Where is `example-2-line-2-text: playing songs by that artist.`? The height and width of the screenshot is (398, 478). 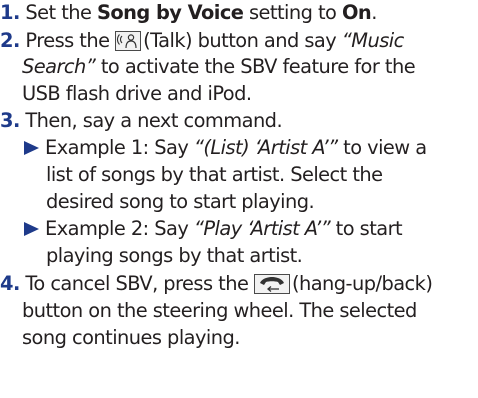
example-2-line-2-text: playing songs by that artist. is located at coordinates (174, 255).